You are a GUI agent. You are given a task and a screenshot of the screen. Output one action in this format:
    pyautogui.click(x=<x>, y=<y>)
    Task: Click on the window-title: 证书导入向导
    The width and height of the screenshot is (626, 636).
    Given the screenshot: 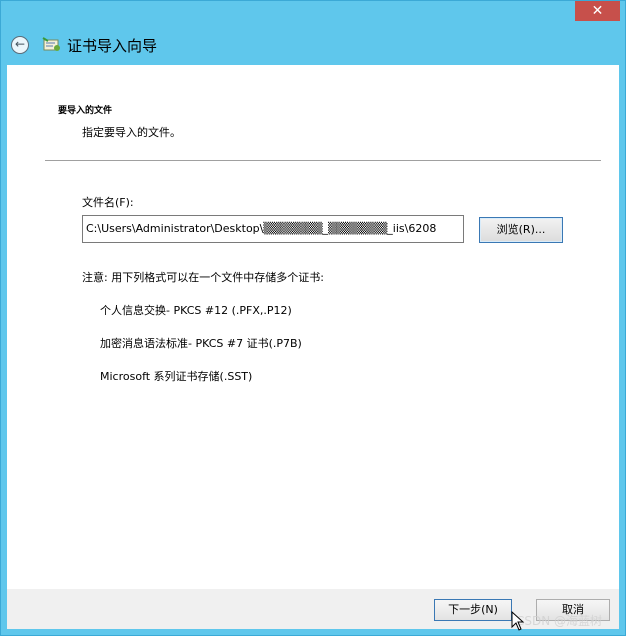 What is the action you would take?
    pyautogui.click(x=112, y=46)
    